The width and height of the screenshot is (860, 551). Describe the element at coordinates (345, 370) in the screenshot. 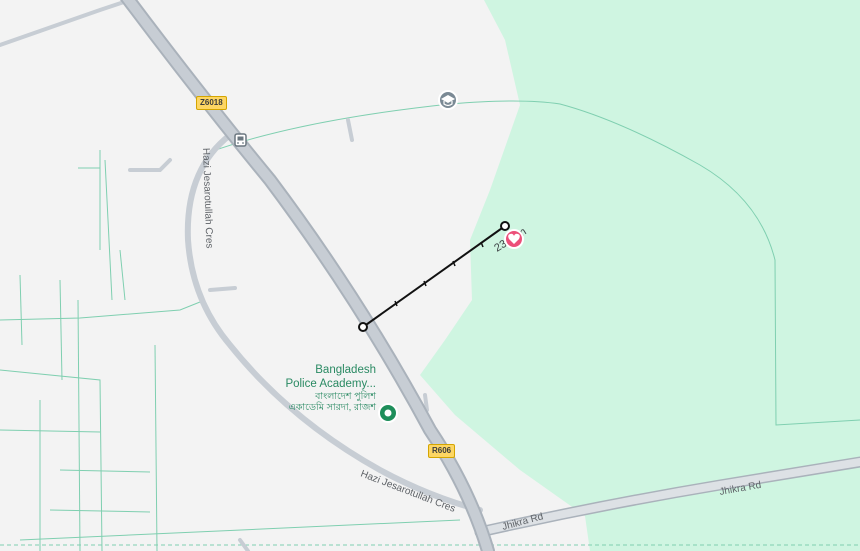

I see `poi-name-line1: Bangladesh` at that location.